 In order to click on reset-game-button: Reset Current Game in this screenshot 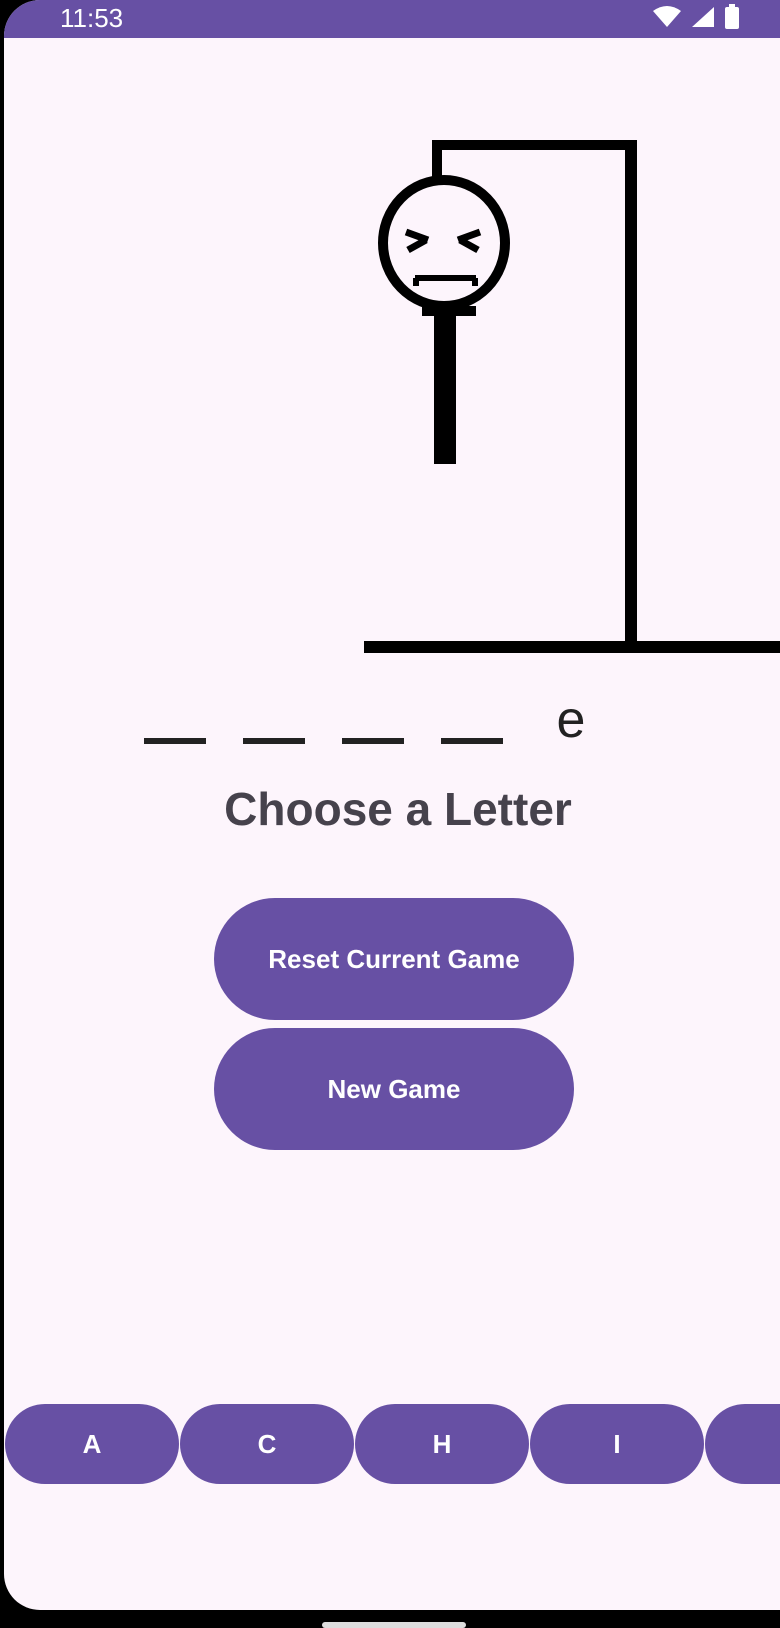, I will do `click(394, 959)`.